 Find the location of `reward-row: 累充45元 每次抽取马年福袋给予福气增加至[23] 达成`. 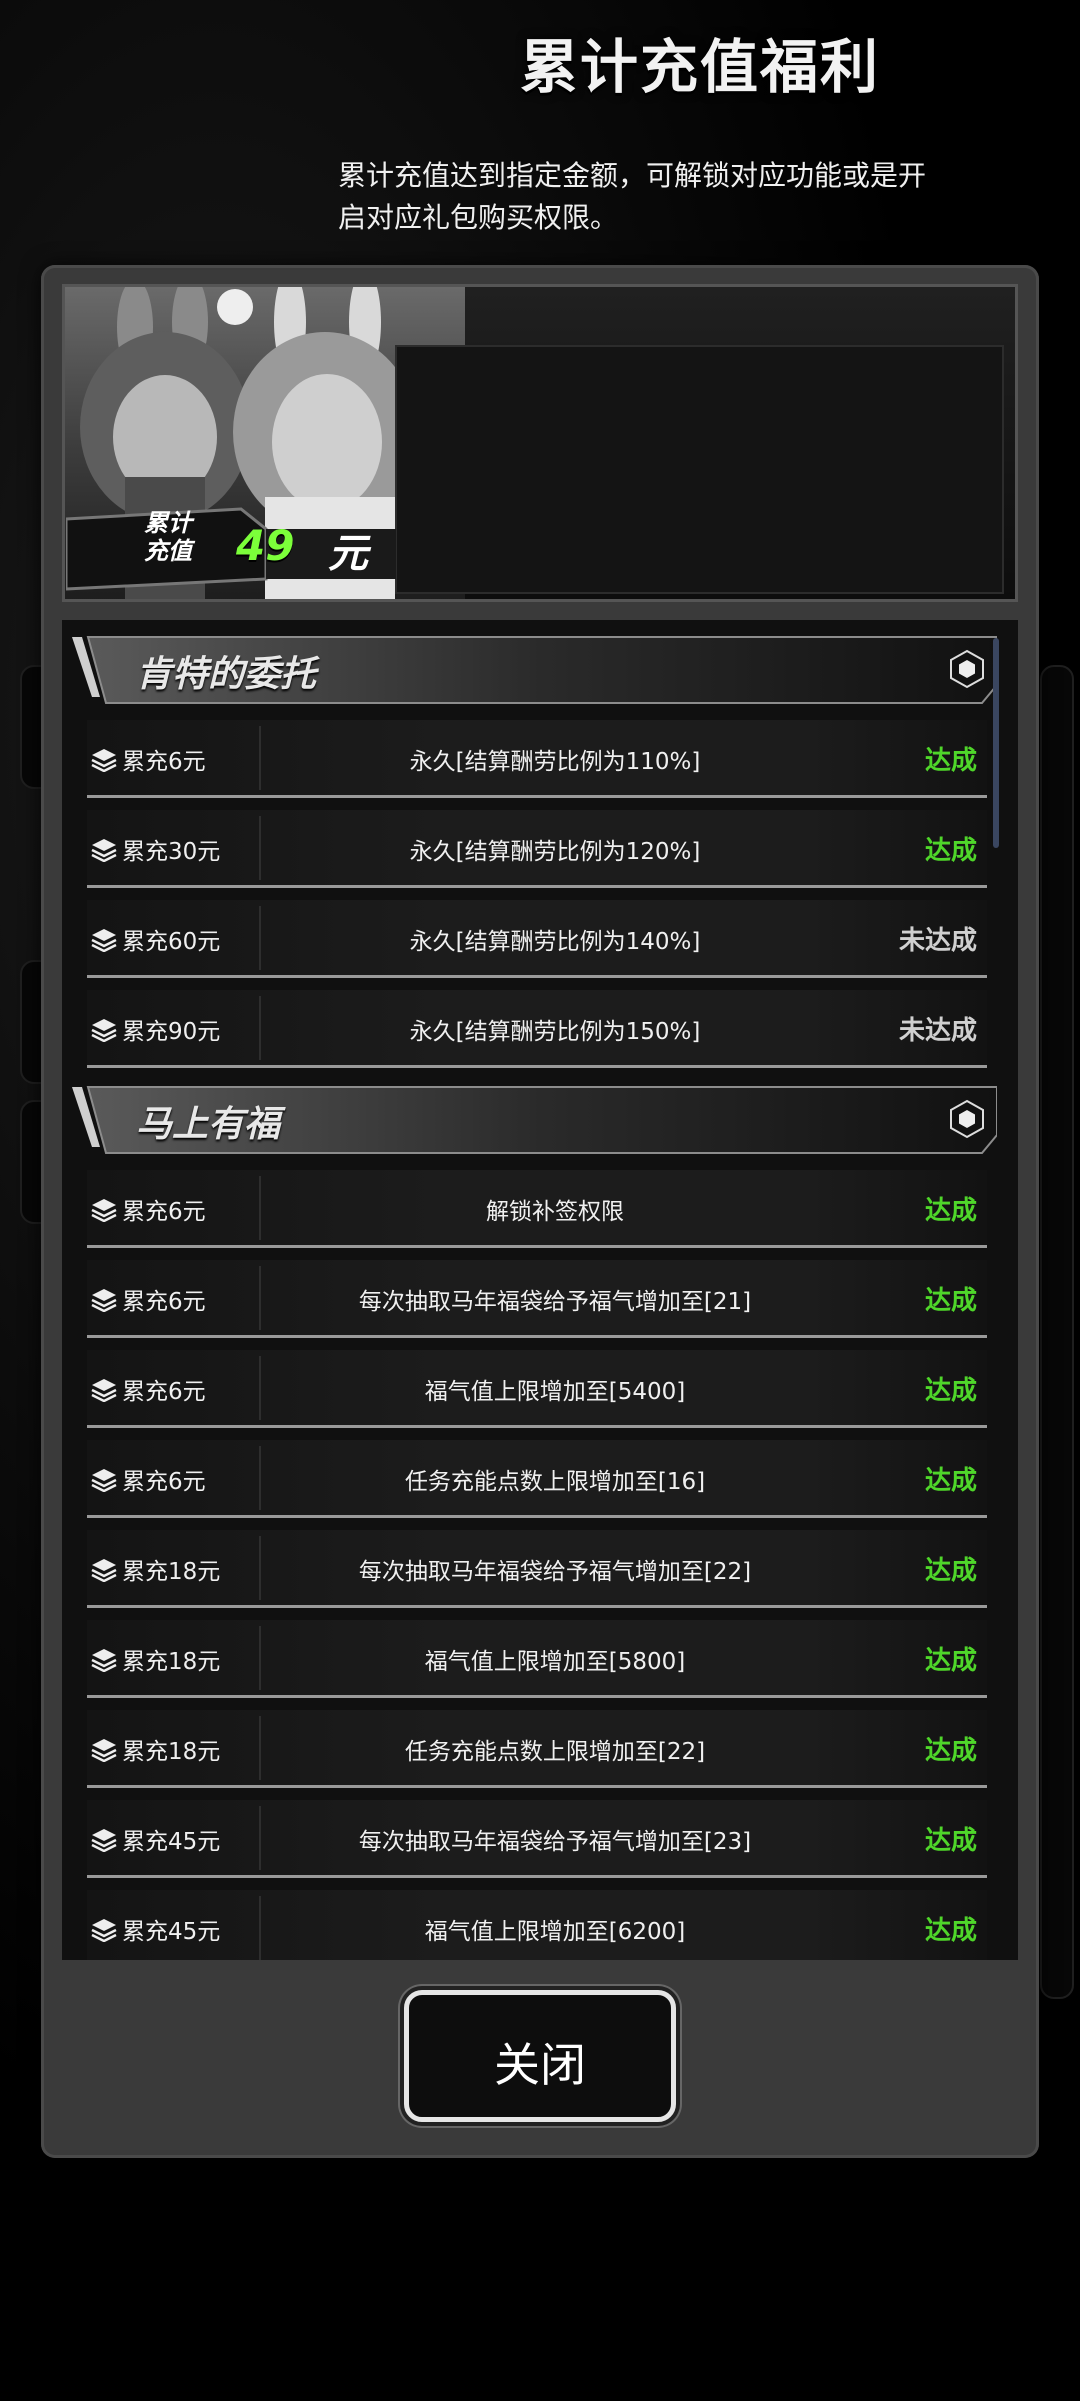

reward-row: 累充45元 每次抽取马年福袋给予福气增加至[23] 达成 is located at coordinates (537, 1839).